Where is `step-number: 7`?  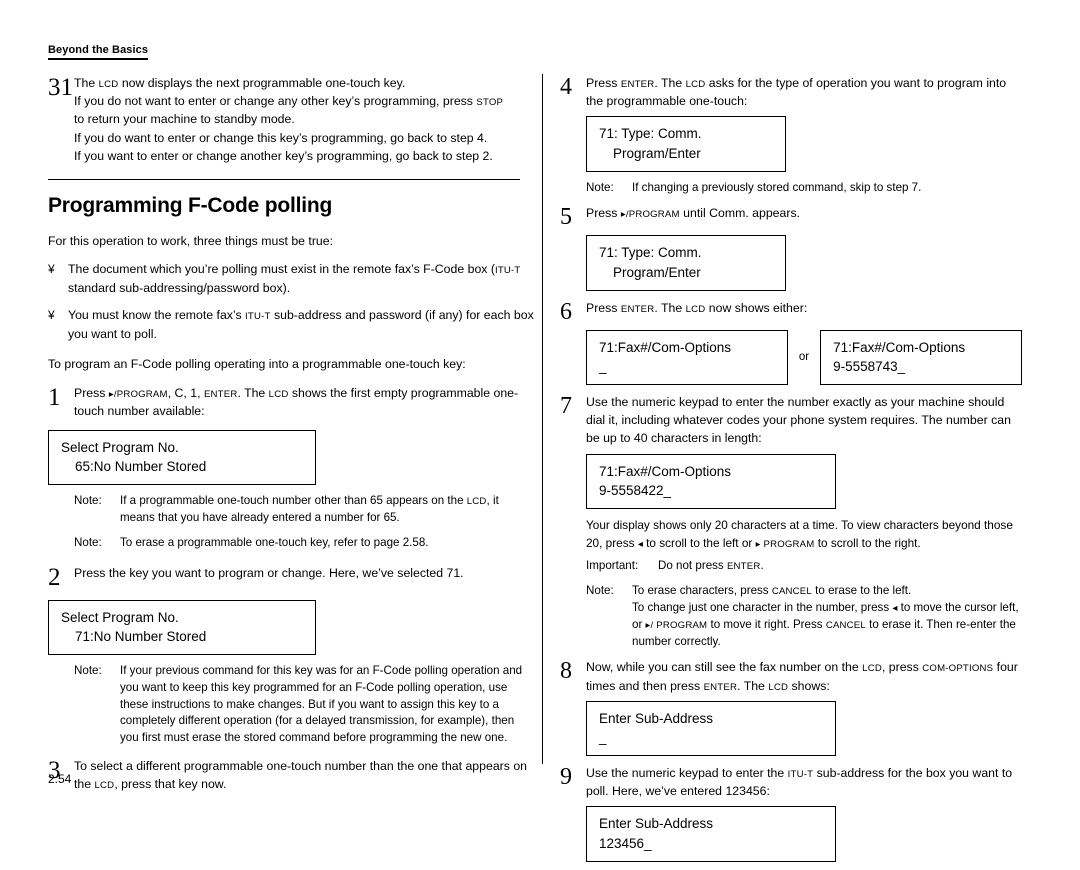
step-number: 7 is located at coordinates (566, 406).